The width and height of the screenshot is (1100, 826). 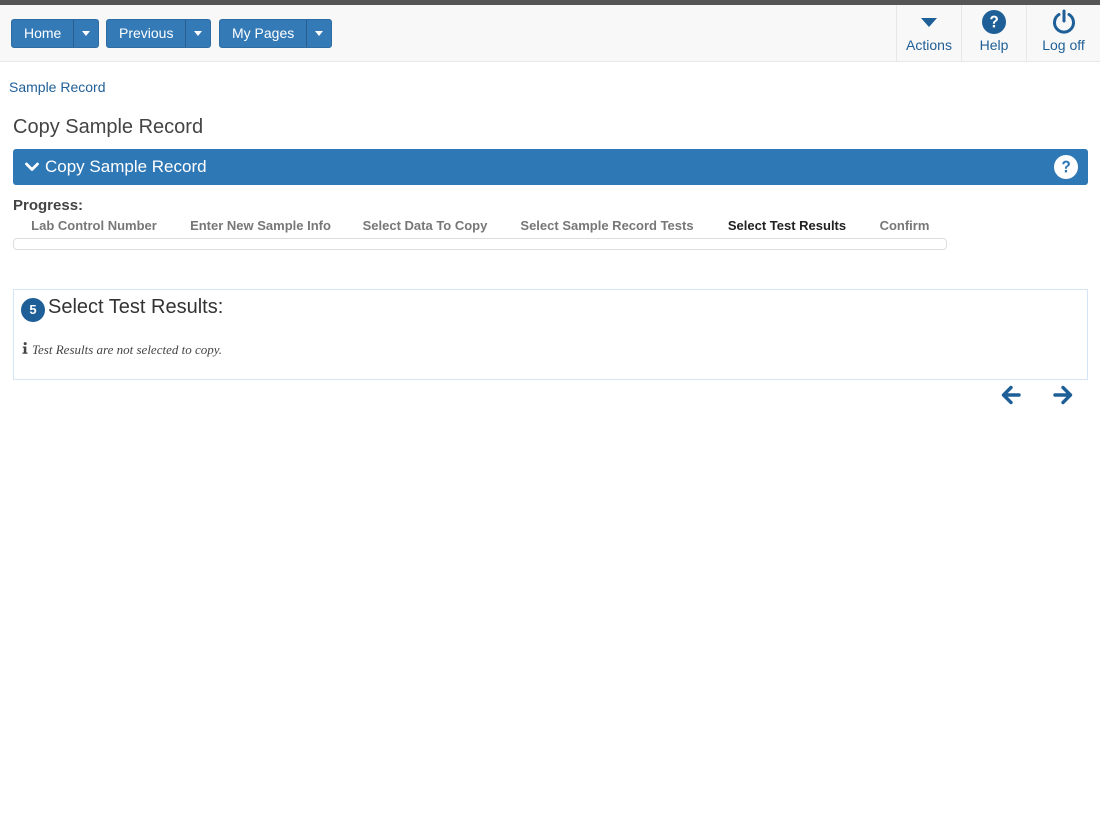 I want to click on previous-button-group: Previous, so click(x=159, y=33).